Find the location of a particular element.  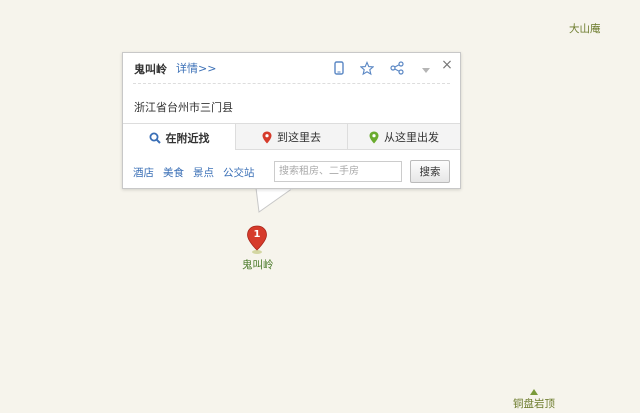

dropdown-icon is located at coordinates (426, 70).